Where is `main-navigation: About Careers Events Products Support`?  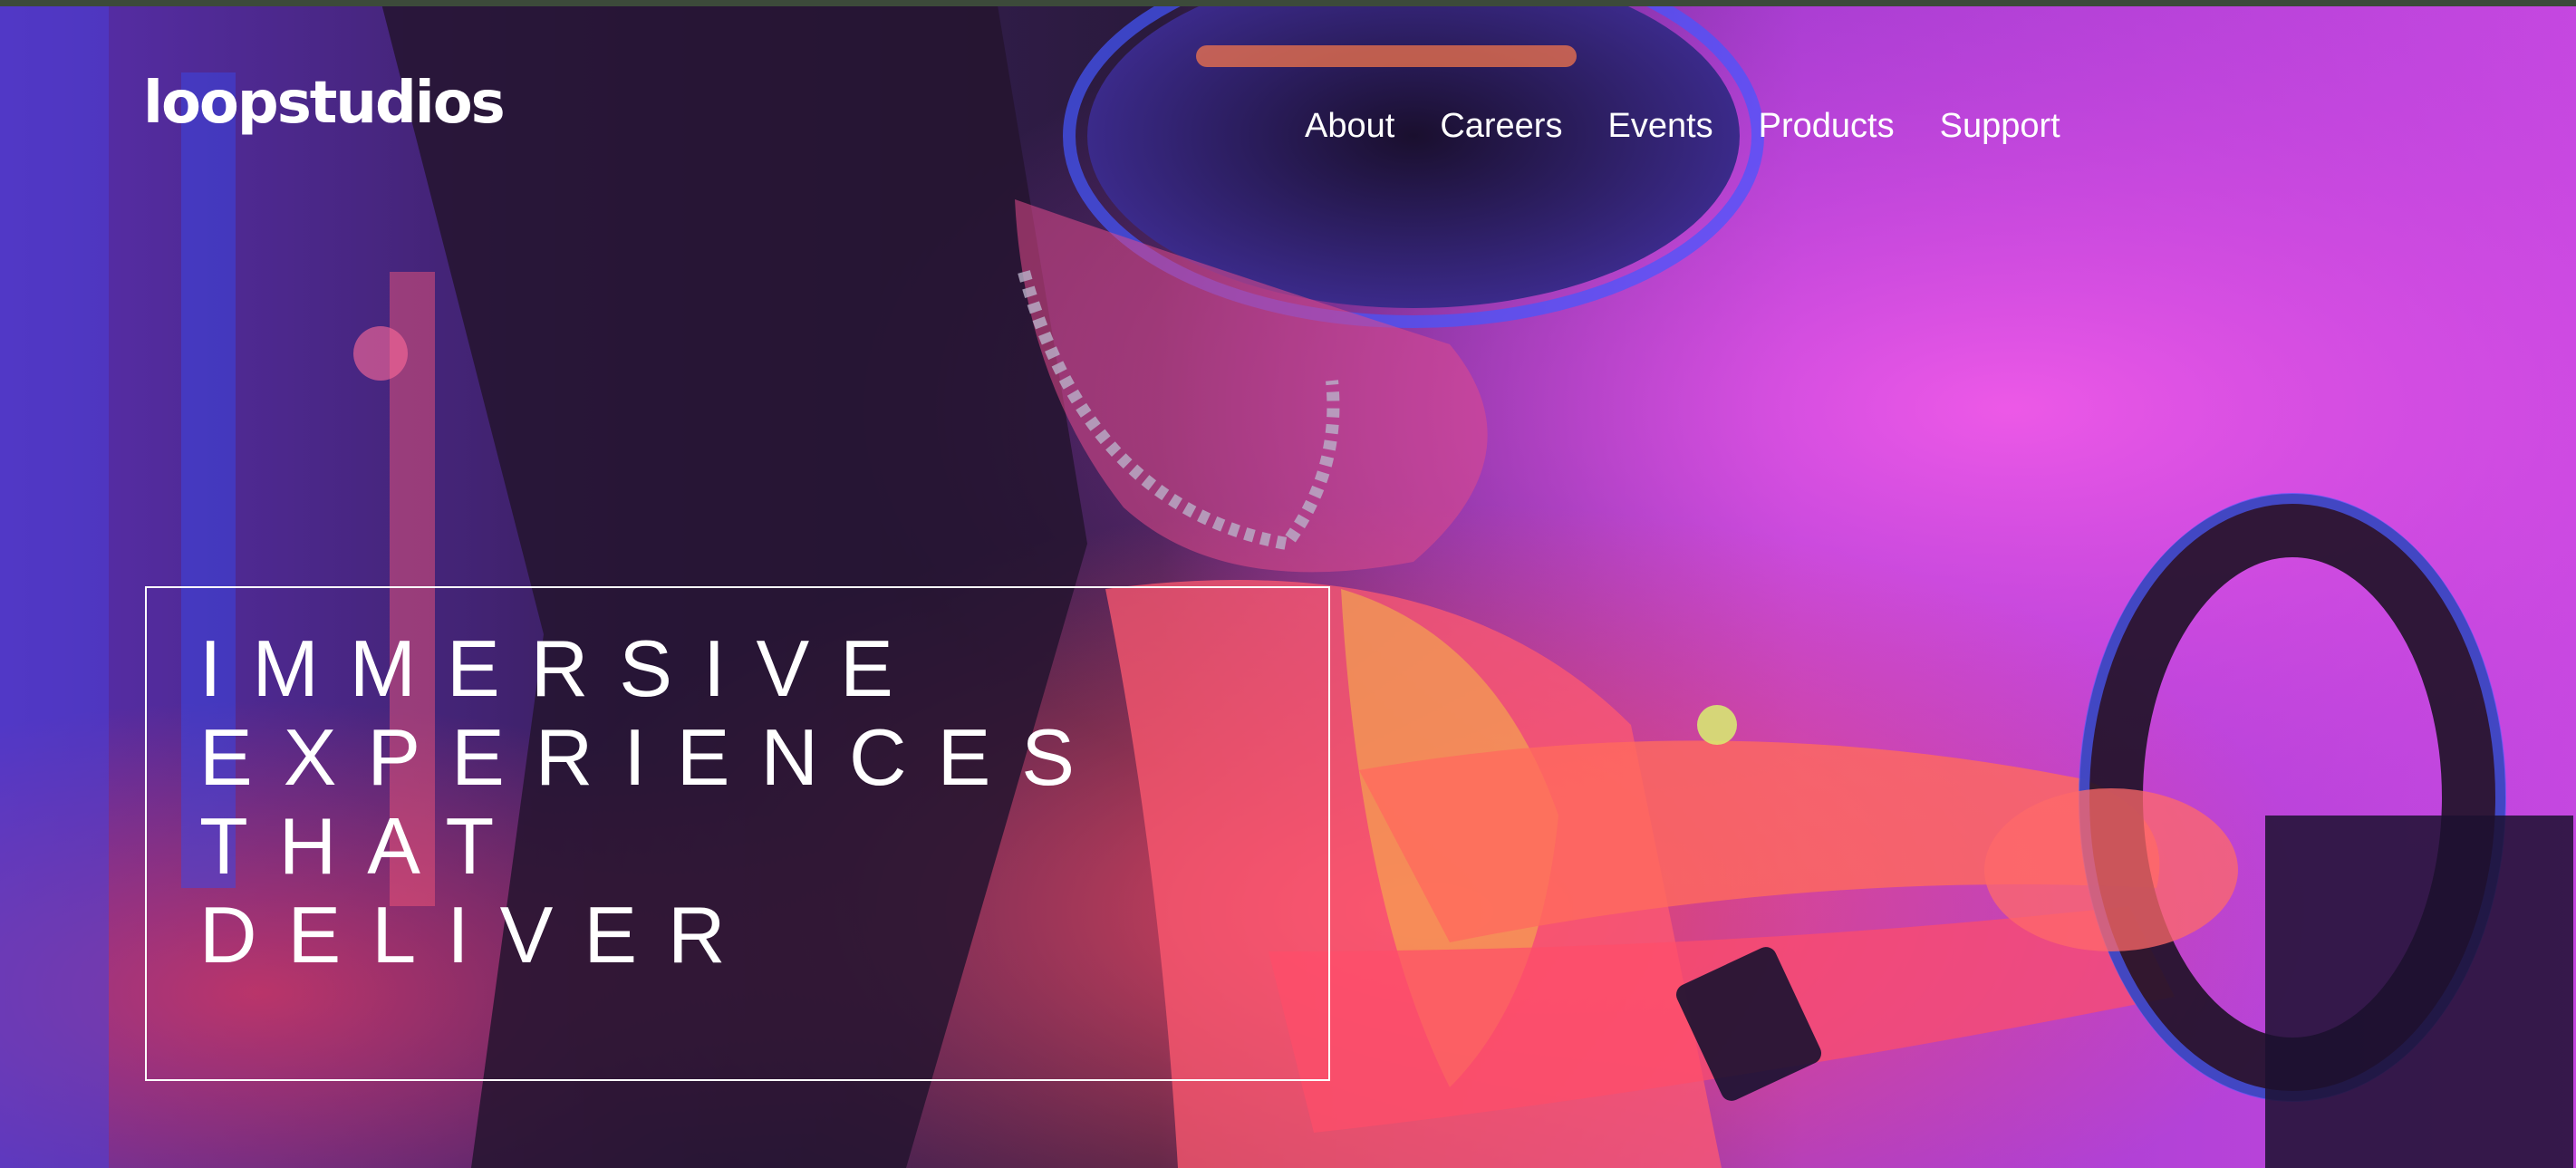
main-navigation: About Careers Events Products Support is located at coordinates (1682, 126).